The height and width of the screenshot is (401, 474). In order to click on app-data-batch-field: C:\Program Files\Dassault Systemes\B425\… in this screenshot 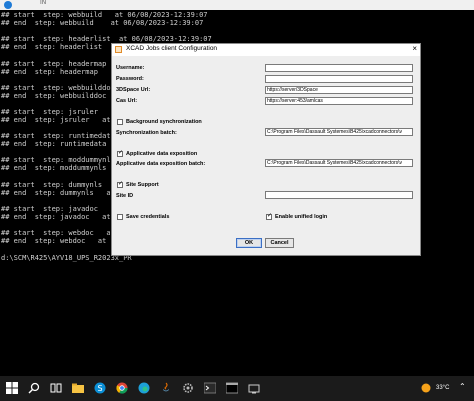, I will do `click(339, 163)`.